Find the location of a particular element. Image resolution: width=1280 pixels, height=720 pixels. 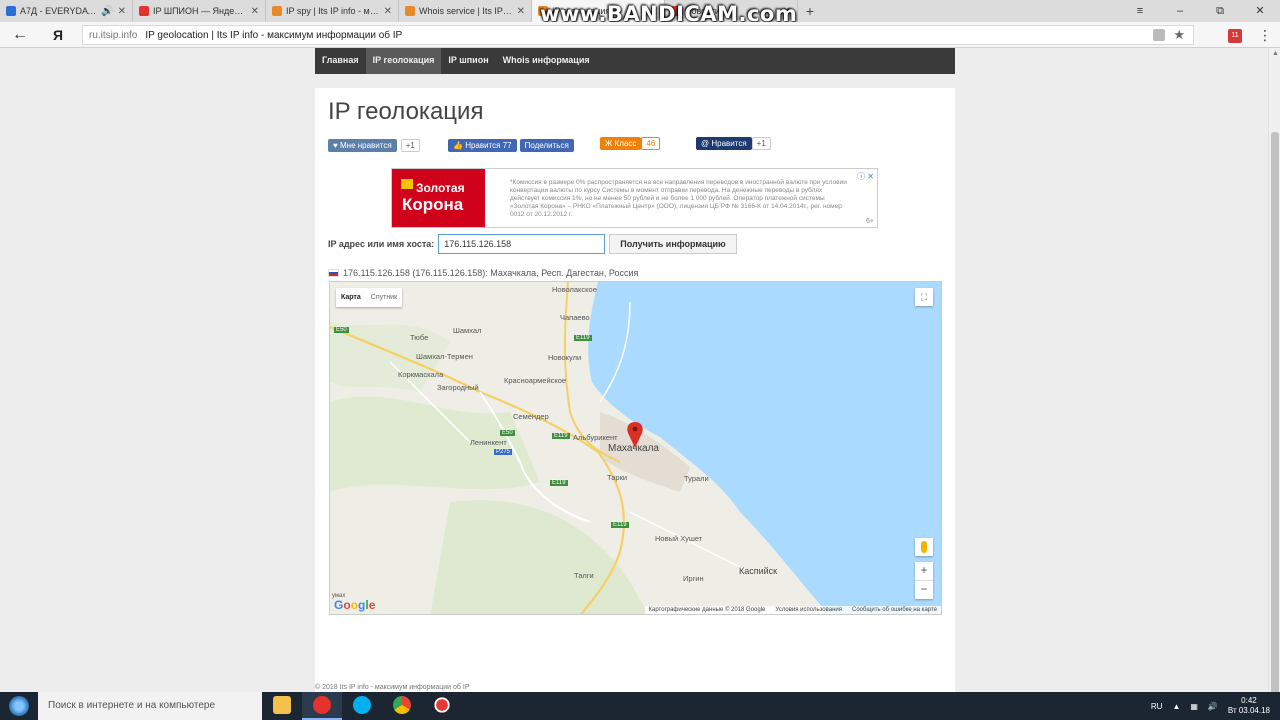

minimize-icon: – is located at coordinates (1180, 11).